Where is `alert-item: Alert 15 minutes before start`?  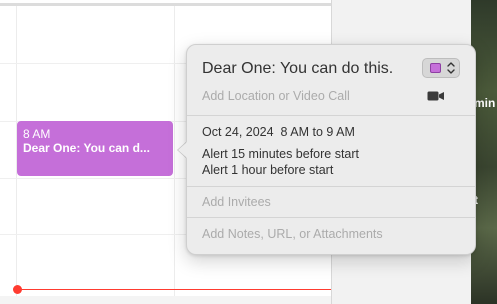
alert-item: Alert 15 minutes before start is located at coordinates (280, 154).